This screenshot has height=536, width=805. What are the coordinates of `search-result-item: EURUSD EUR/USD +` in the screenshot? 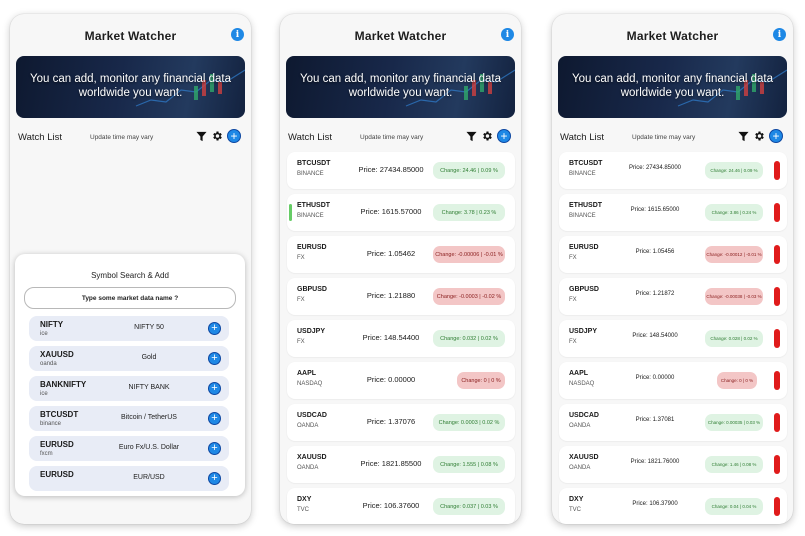 It's located at (129, 478).